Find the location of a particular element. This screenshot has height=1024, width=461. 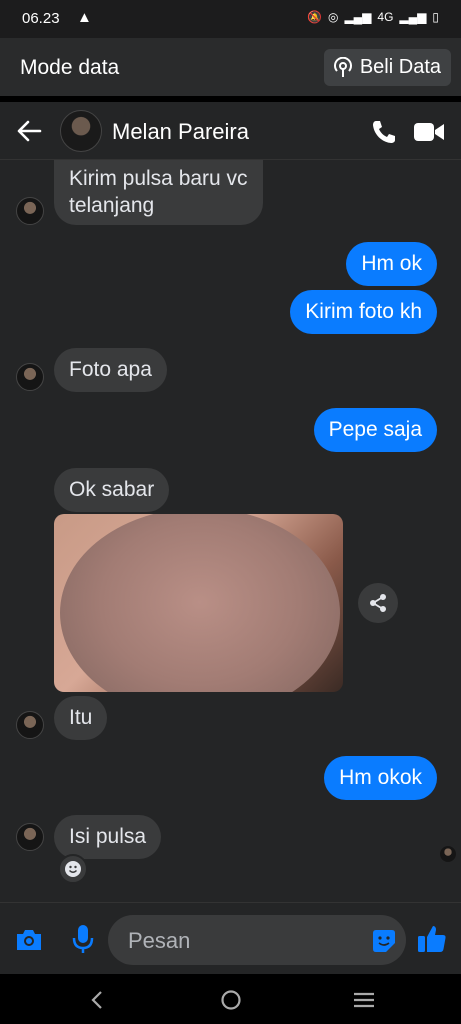

data-mode-label: Mode data is located at coordinates (70, 67).